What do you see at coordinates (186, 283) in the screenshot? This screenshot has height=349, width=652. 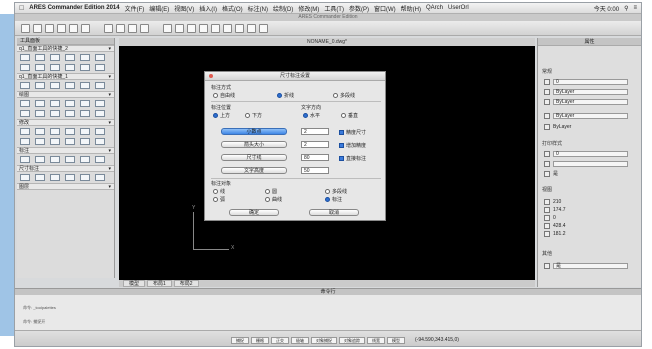 I see `tab-layout-2: 布局2` at bounding box center [186, 283].